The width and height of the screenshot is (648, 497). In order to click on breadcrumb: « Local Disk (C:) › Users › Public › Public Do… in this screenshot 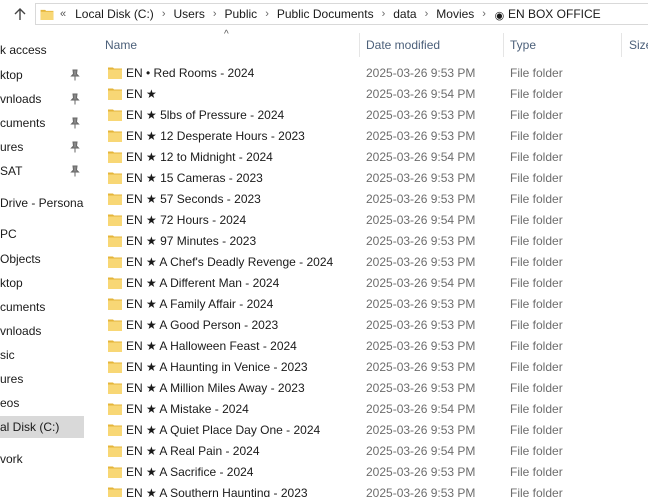, I will do `click(331, 14)`.